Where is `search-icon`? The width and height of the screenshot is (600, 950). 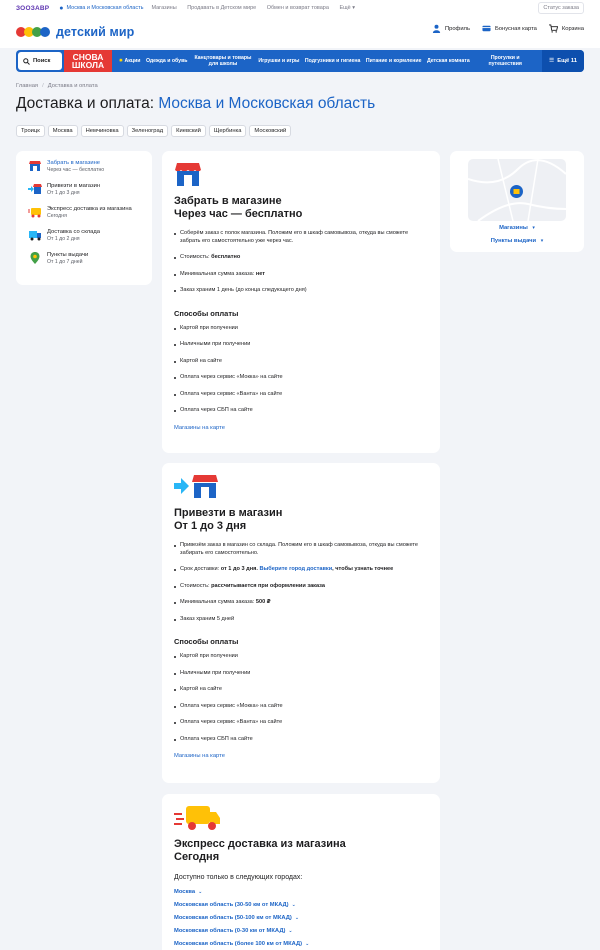
search-icon is located at coordinates (26, 61).